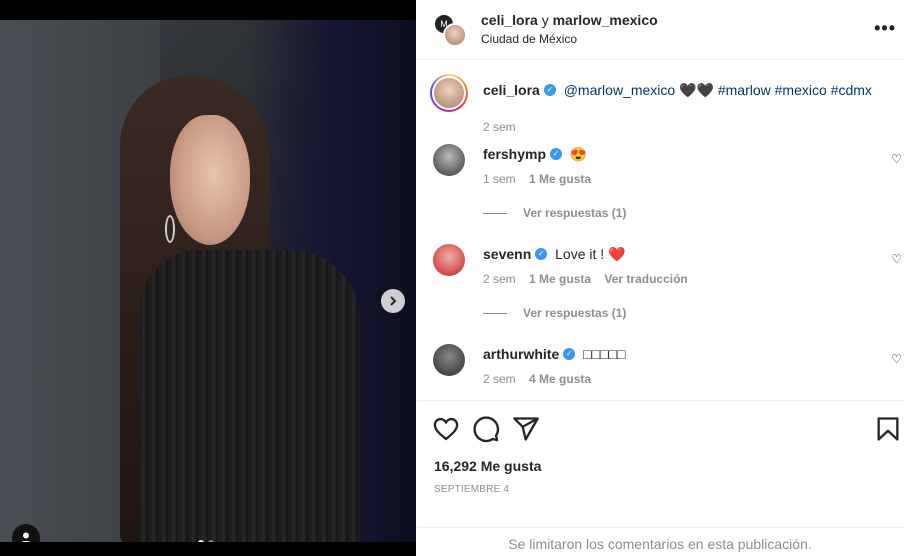 Image resolution: width=904 pixels, height=556 pixels. Describe the element at coordinates (885, 28) in the screenshot. I see `more-options-icon: •••` at that location.